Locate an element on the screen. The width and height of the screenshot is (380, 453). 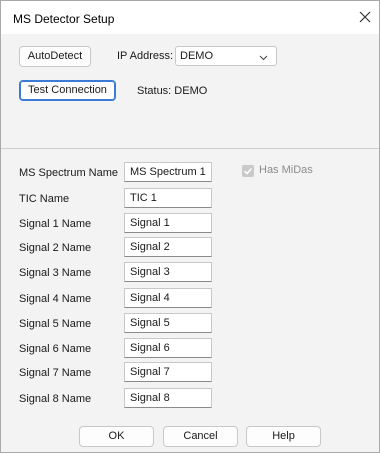
status-text: Status: DEMO is located at coordinates (172, 91).